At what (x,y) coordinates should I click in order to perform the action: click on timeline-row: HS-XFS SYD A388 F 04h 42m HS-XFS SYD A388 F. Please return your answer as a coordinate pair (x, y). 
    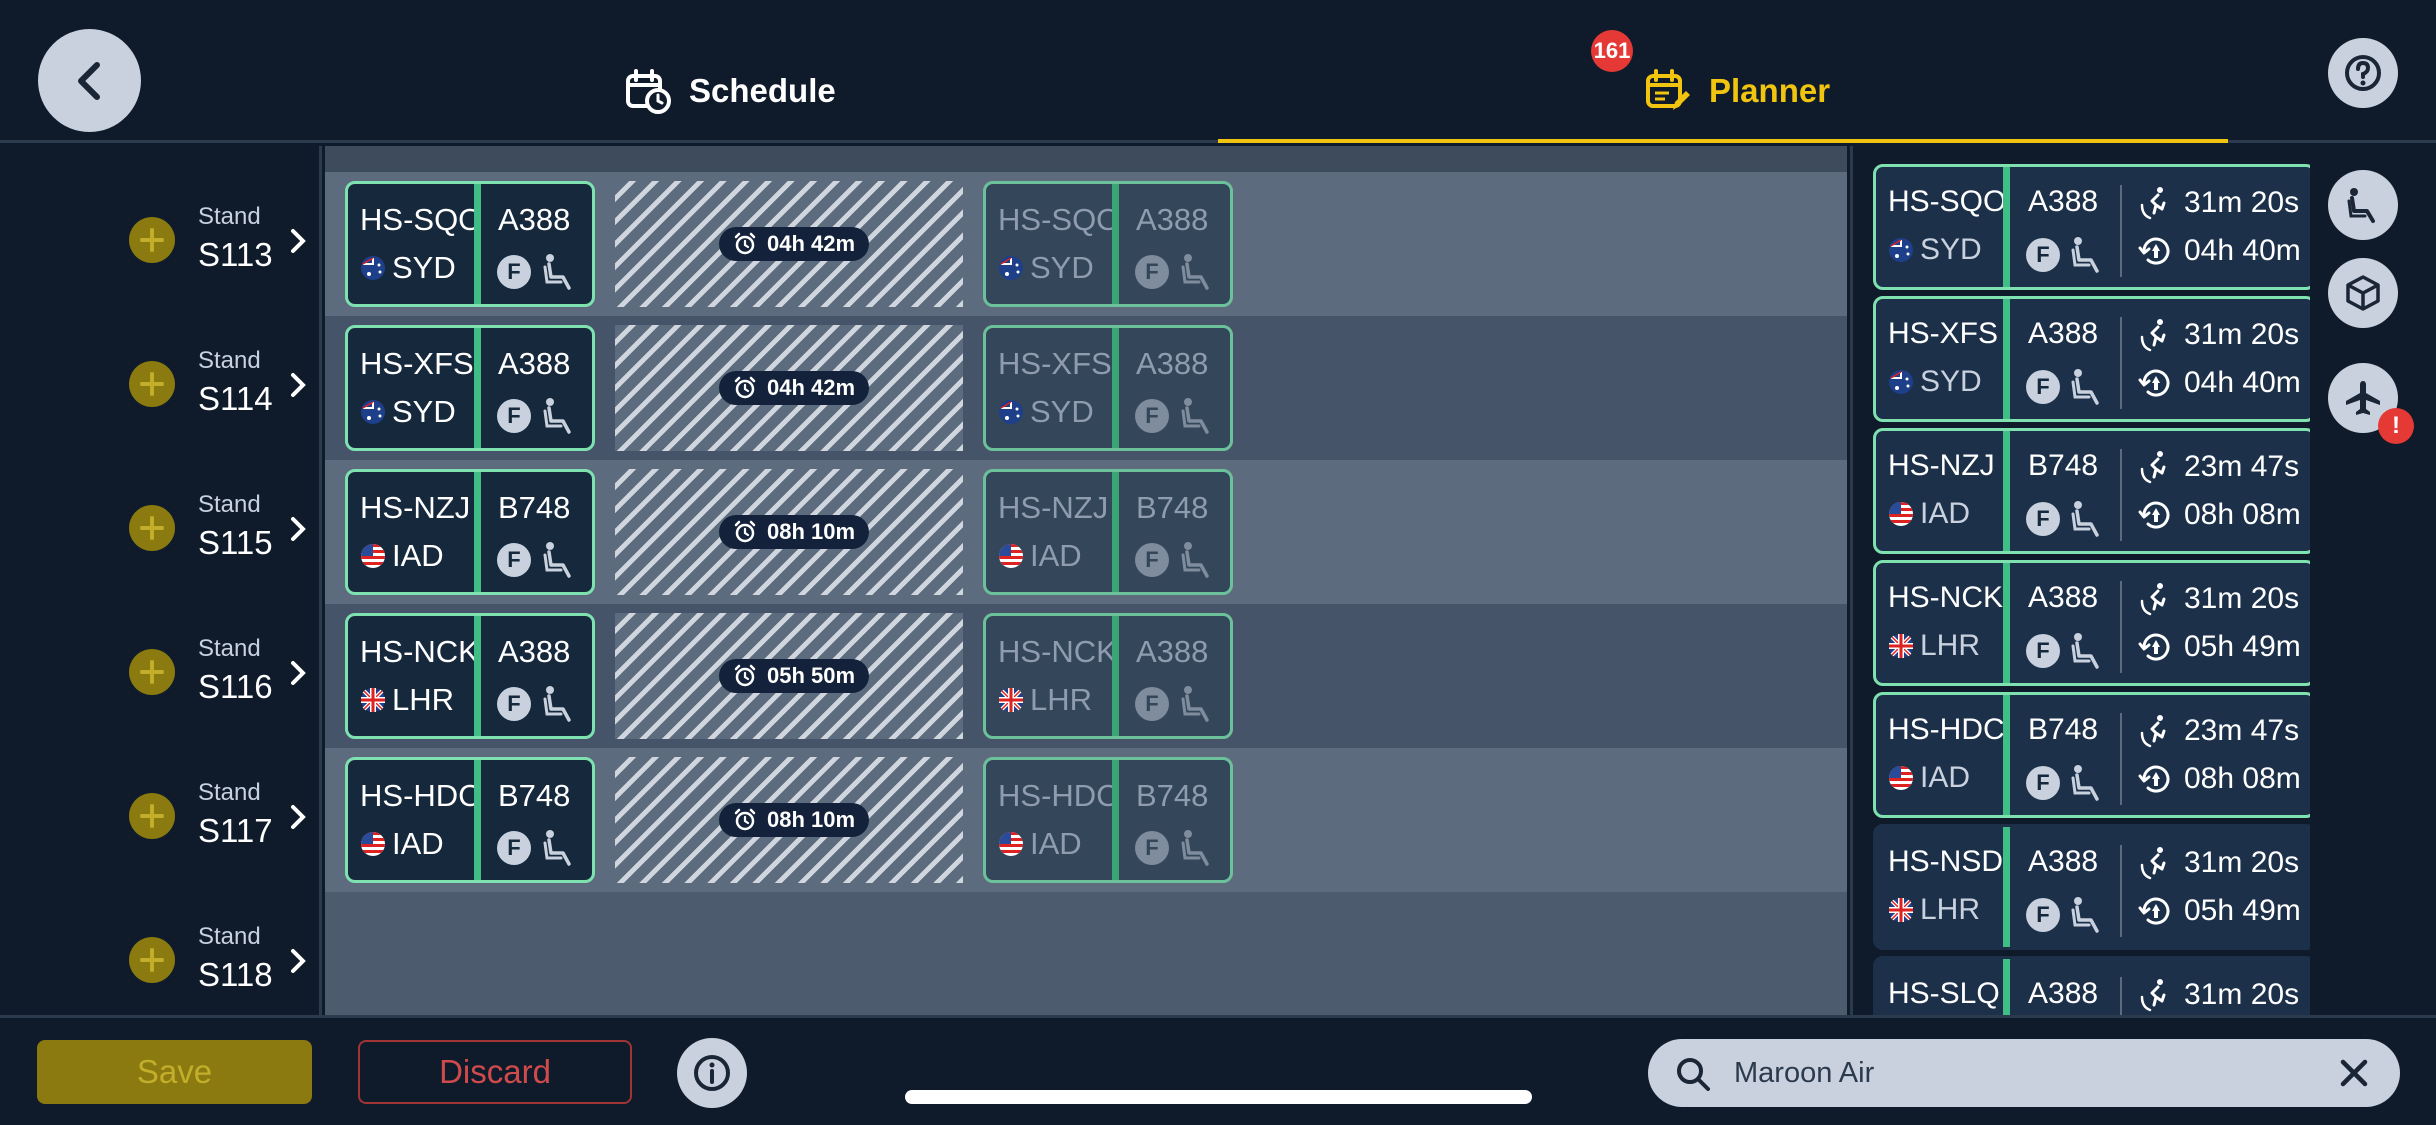
    Looking at the image, I should click on (1086, 388).